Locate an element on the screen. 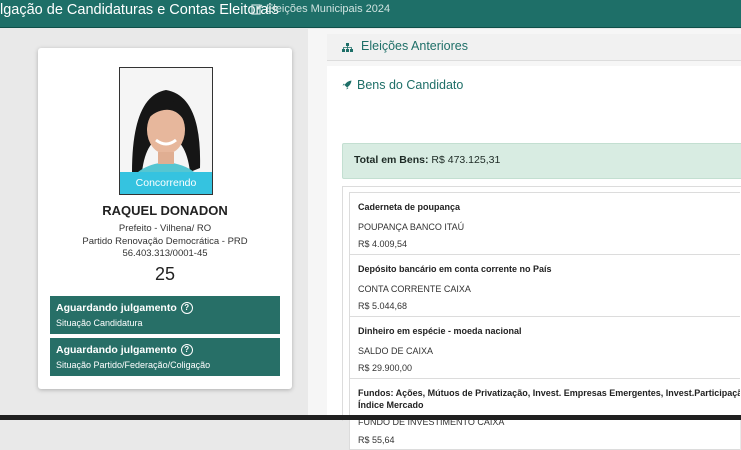  asset-description: SALDO DE CAIXA is located at coordinates (396, 351).